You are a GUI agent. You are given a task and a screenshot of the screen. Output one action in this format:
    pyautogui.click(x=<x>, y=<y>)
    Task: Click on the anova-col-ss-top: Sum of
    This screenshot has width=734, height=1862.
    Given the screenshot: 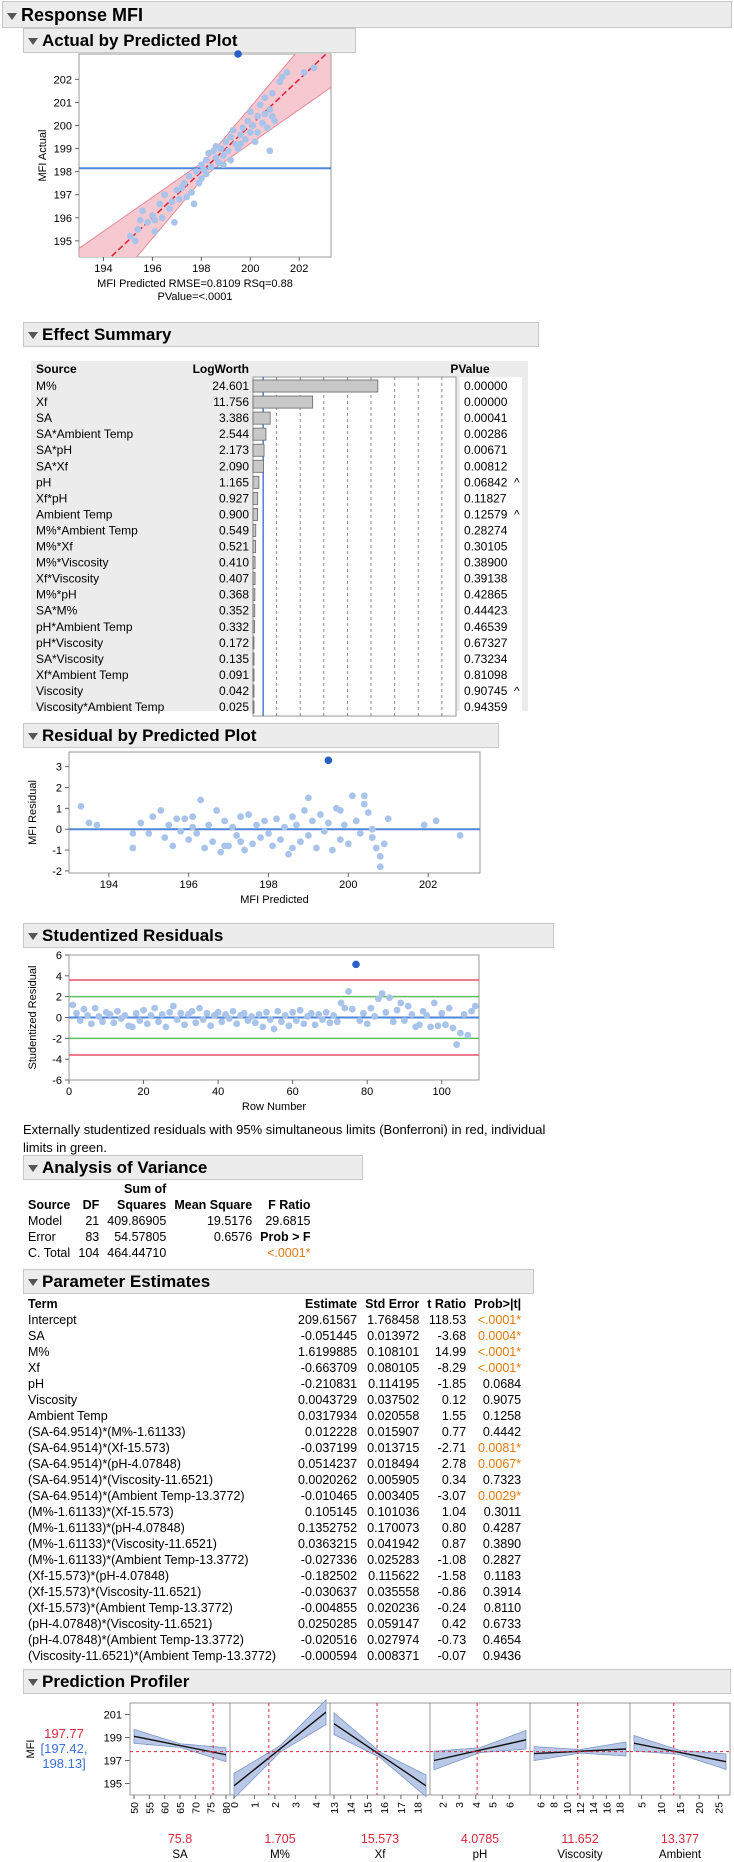 What is the action you would take?
    pyautogui.click(x=145, y=1189)
    